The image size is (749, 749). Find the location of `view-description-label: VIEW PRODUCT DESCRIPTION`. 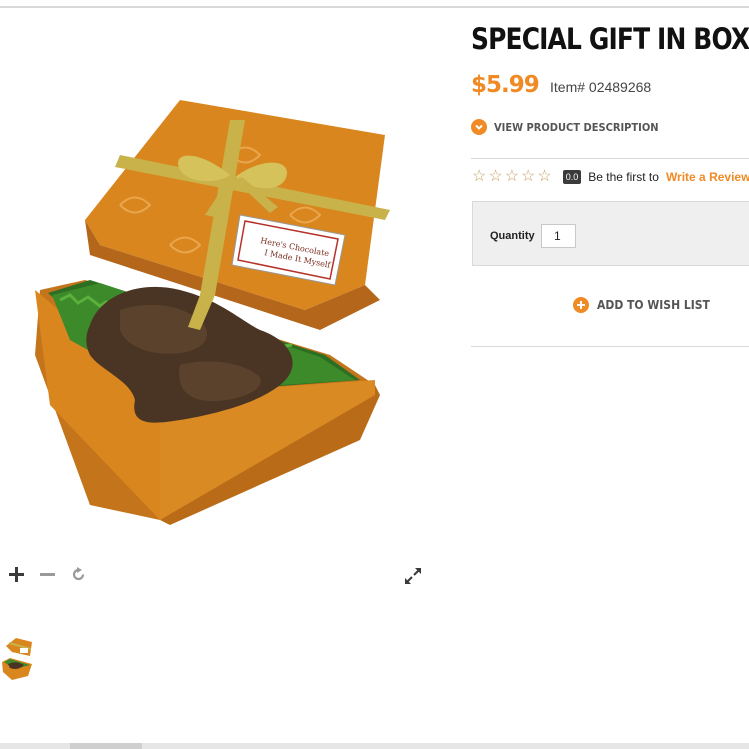

view-description-label: VIEW PRODUCT DESCRIPTION is located at coordinates (576, 127).